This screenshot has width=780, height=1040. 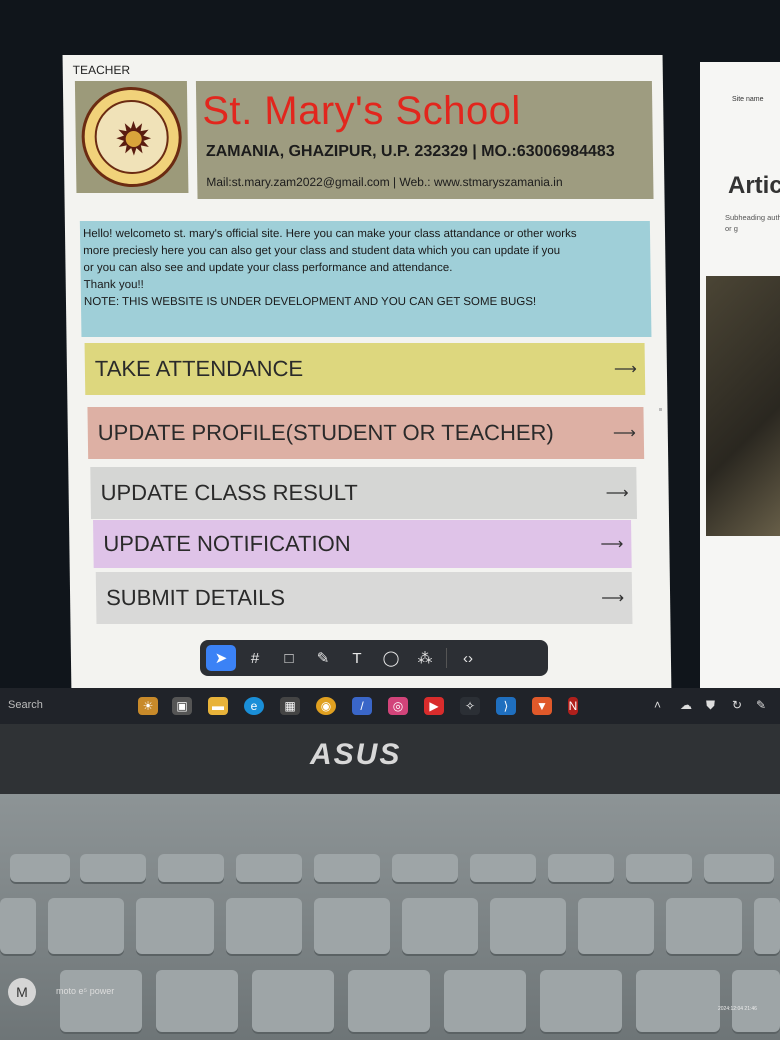 What do you see at coordinates (542, 706) in the screenshot?
I see `brave-browser-icon: ▼` at bounding box center [542, 706].